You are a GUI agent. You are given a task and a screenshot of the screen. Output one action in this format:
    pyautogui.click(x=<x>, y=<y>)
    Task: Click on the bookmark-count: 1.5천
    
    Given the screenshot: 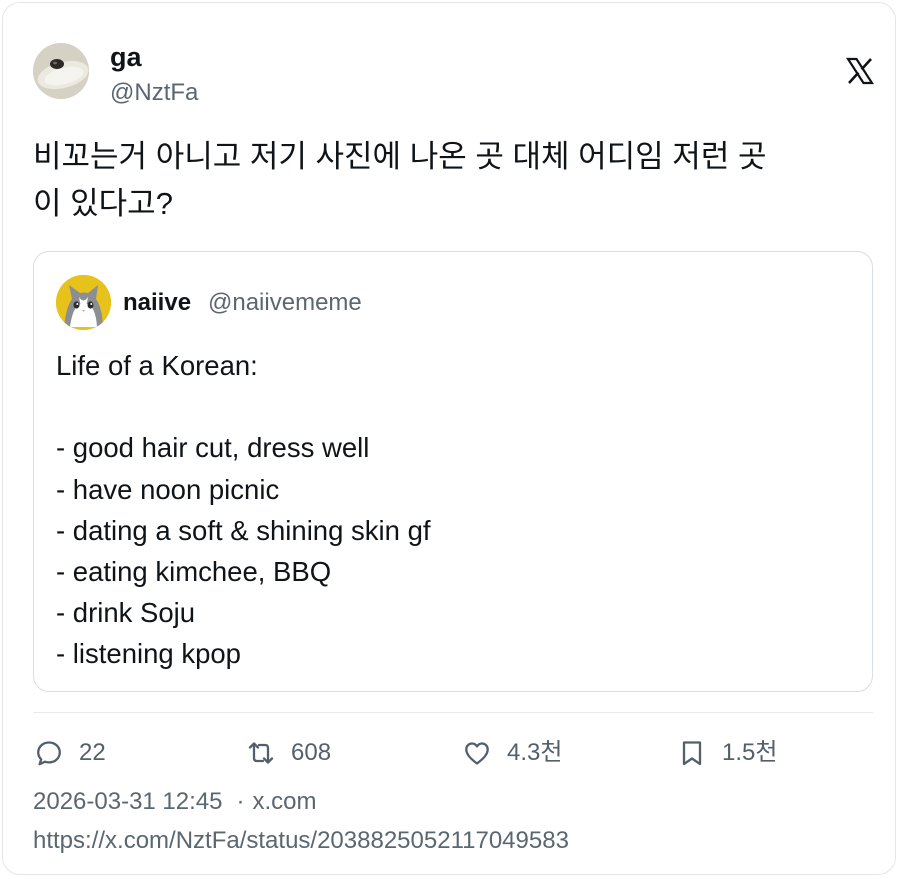 What is the action you would take?
    pyautogui.click(x=750, y=752)
    